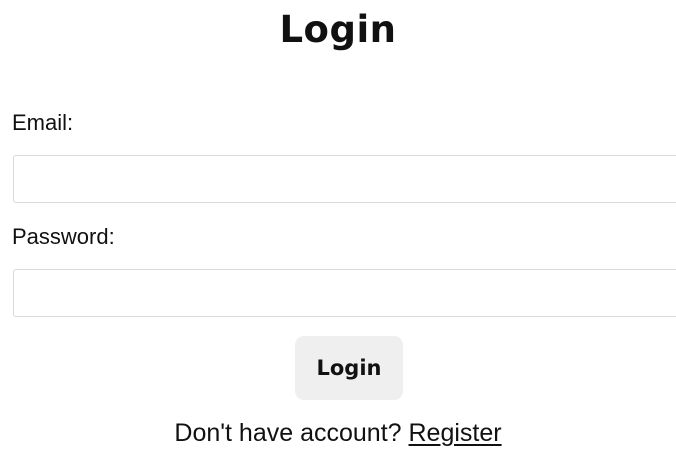  Describe the element at coordinates (344, 293) in the screenshot. I see `password-field` at that location.